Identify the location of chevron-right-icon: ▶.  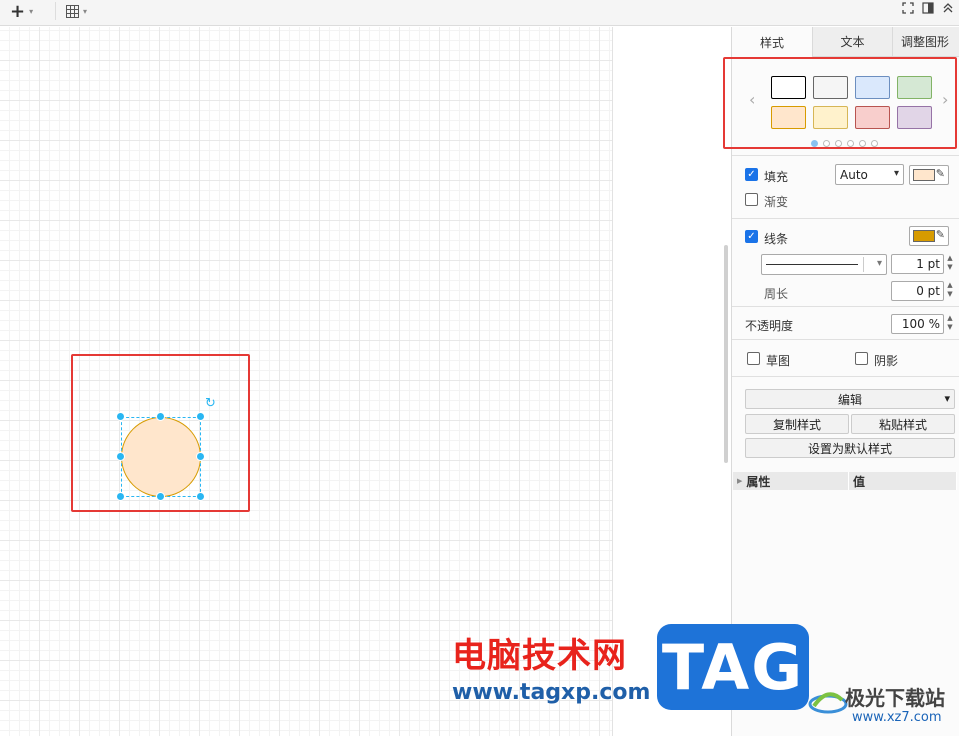
(740, 481).